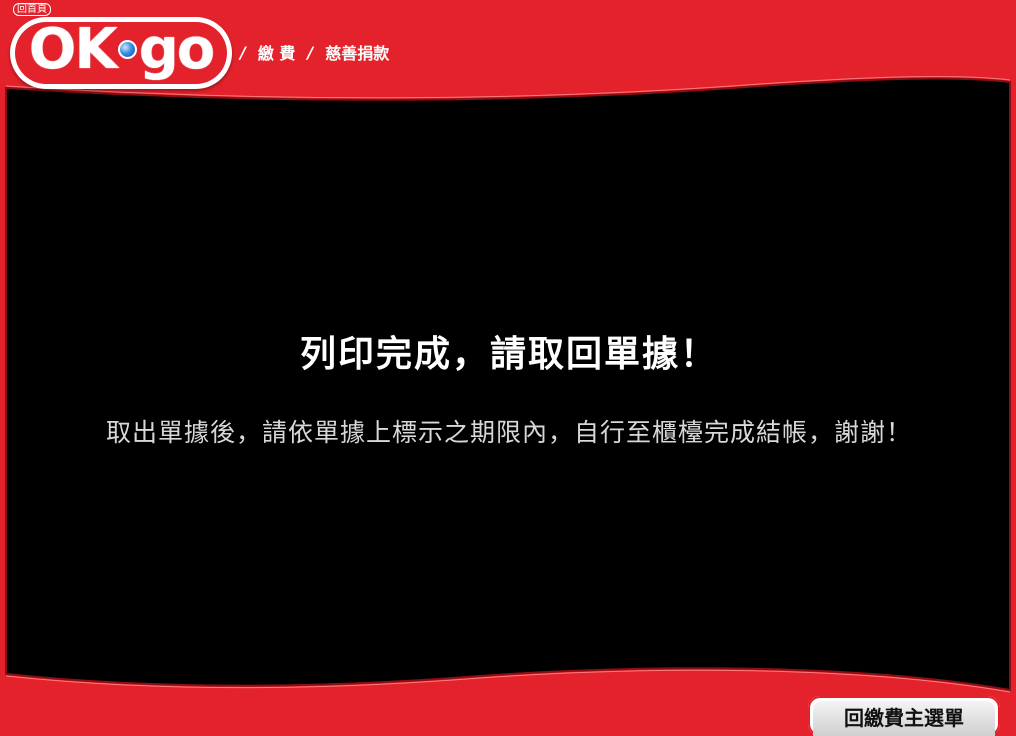  What do you see at coordinates (508, 354) in the screenshot?
I see `page-title: 列印完成，請取回單據！` at bounding box center [508, 354].